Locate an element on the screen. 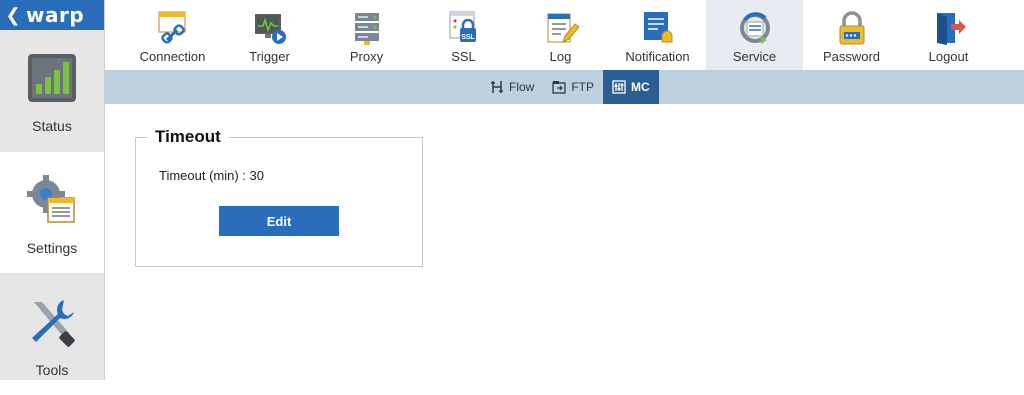 This screenshot has width=1024, height=395. padlock-icon is located at coordinates (851, 28).